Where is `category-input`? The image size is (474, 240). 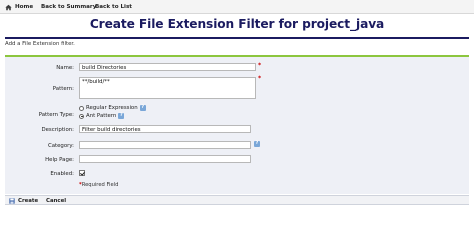 category-input is located at coordinates (165, 145).